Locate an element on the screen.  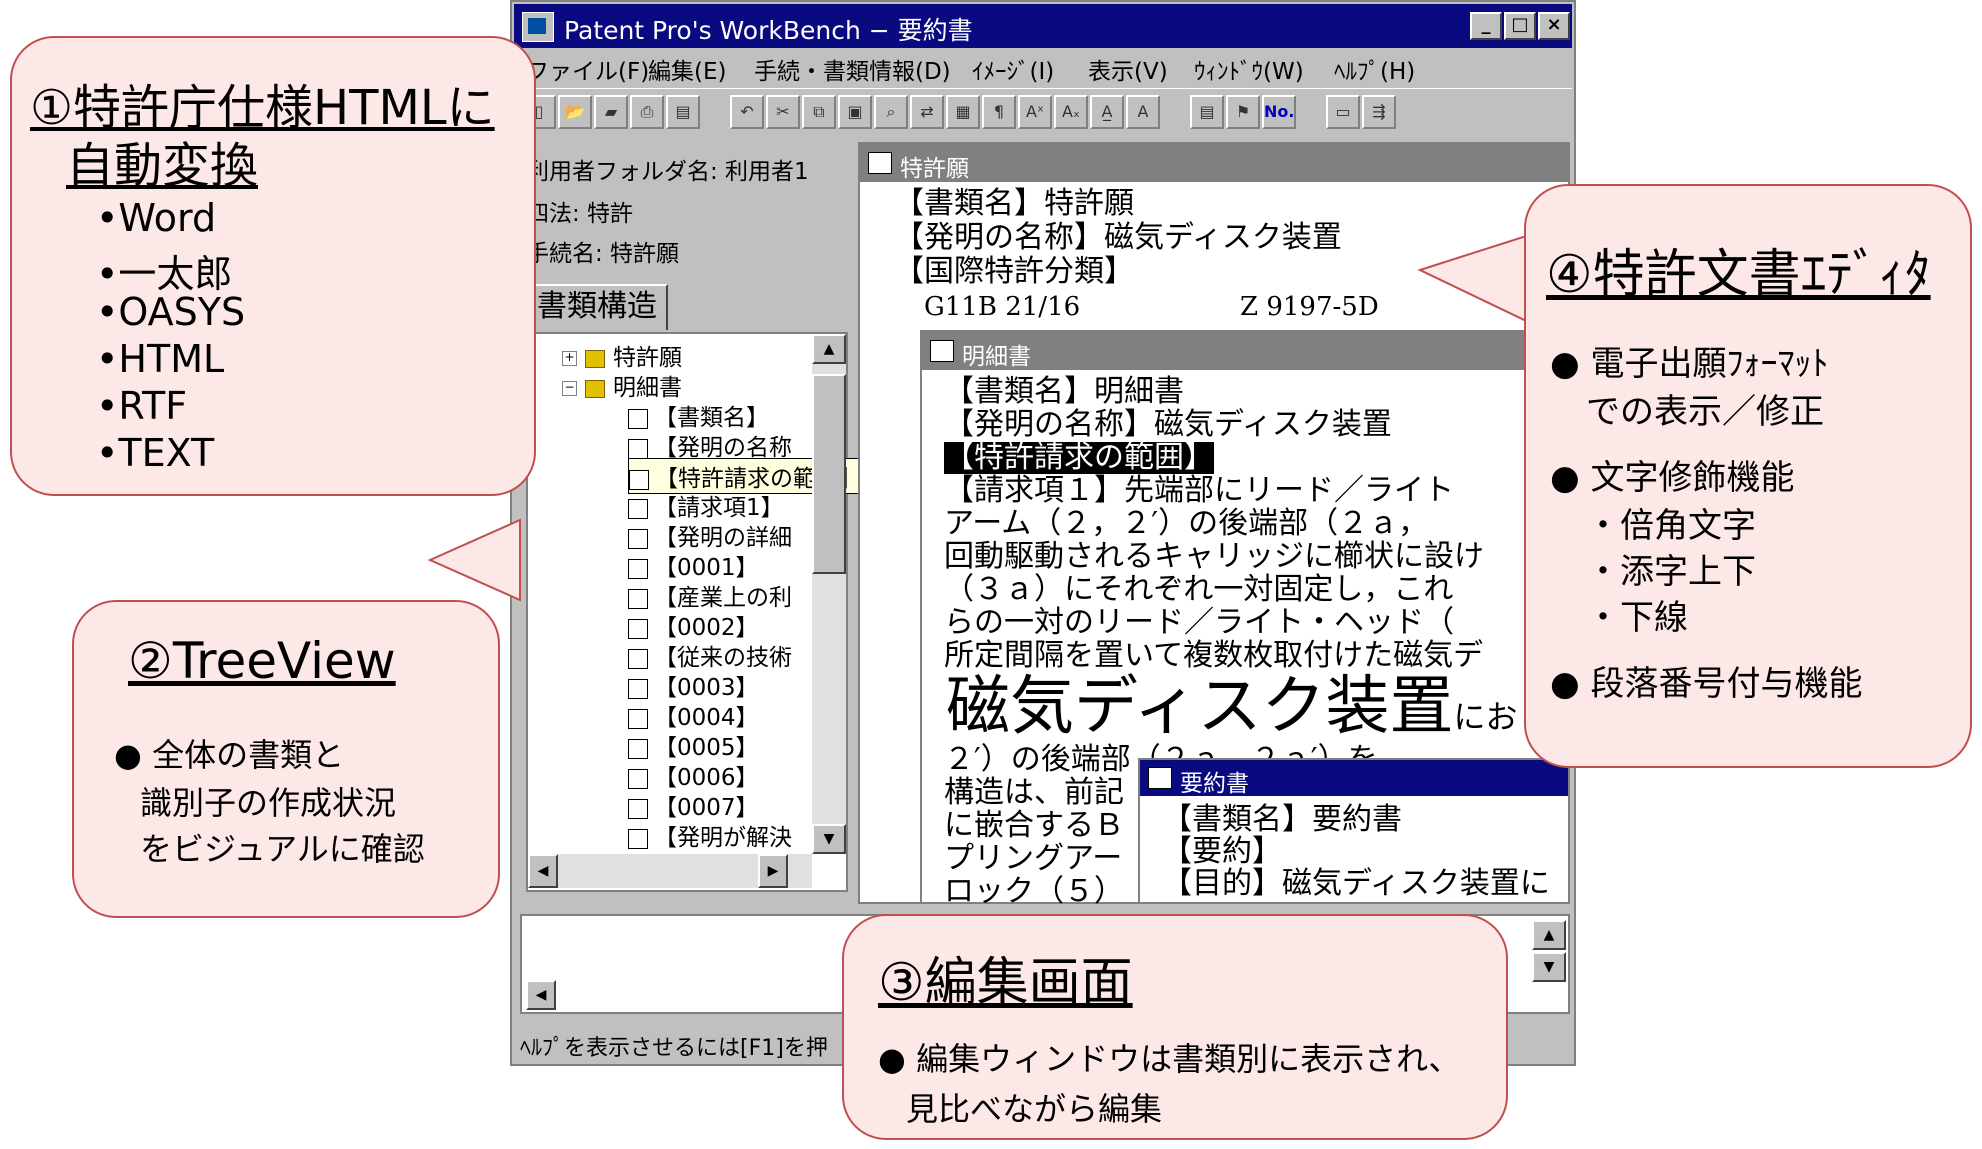
callout2-line-3: をビジュアルに確認 is located at coordinates (282, 849).